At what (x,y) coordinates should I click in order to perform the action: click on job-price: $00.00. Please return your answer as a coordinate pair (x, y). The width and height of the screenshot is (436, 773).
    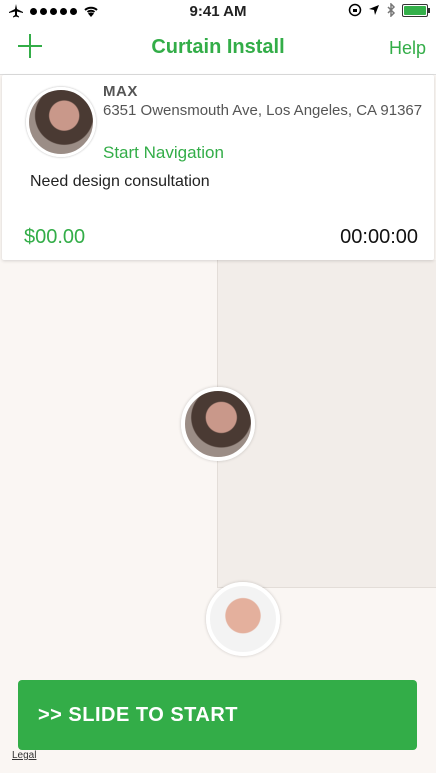
    Looking at the image, I should click on (55, 237).